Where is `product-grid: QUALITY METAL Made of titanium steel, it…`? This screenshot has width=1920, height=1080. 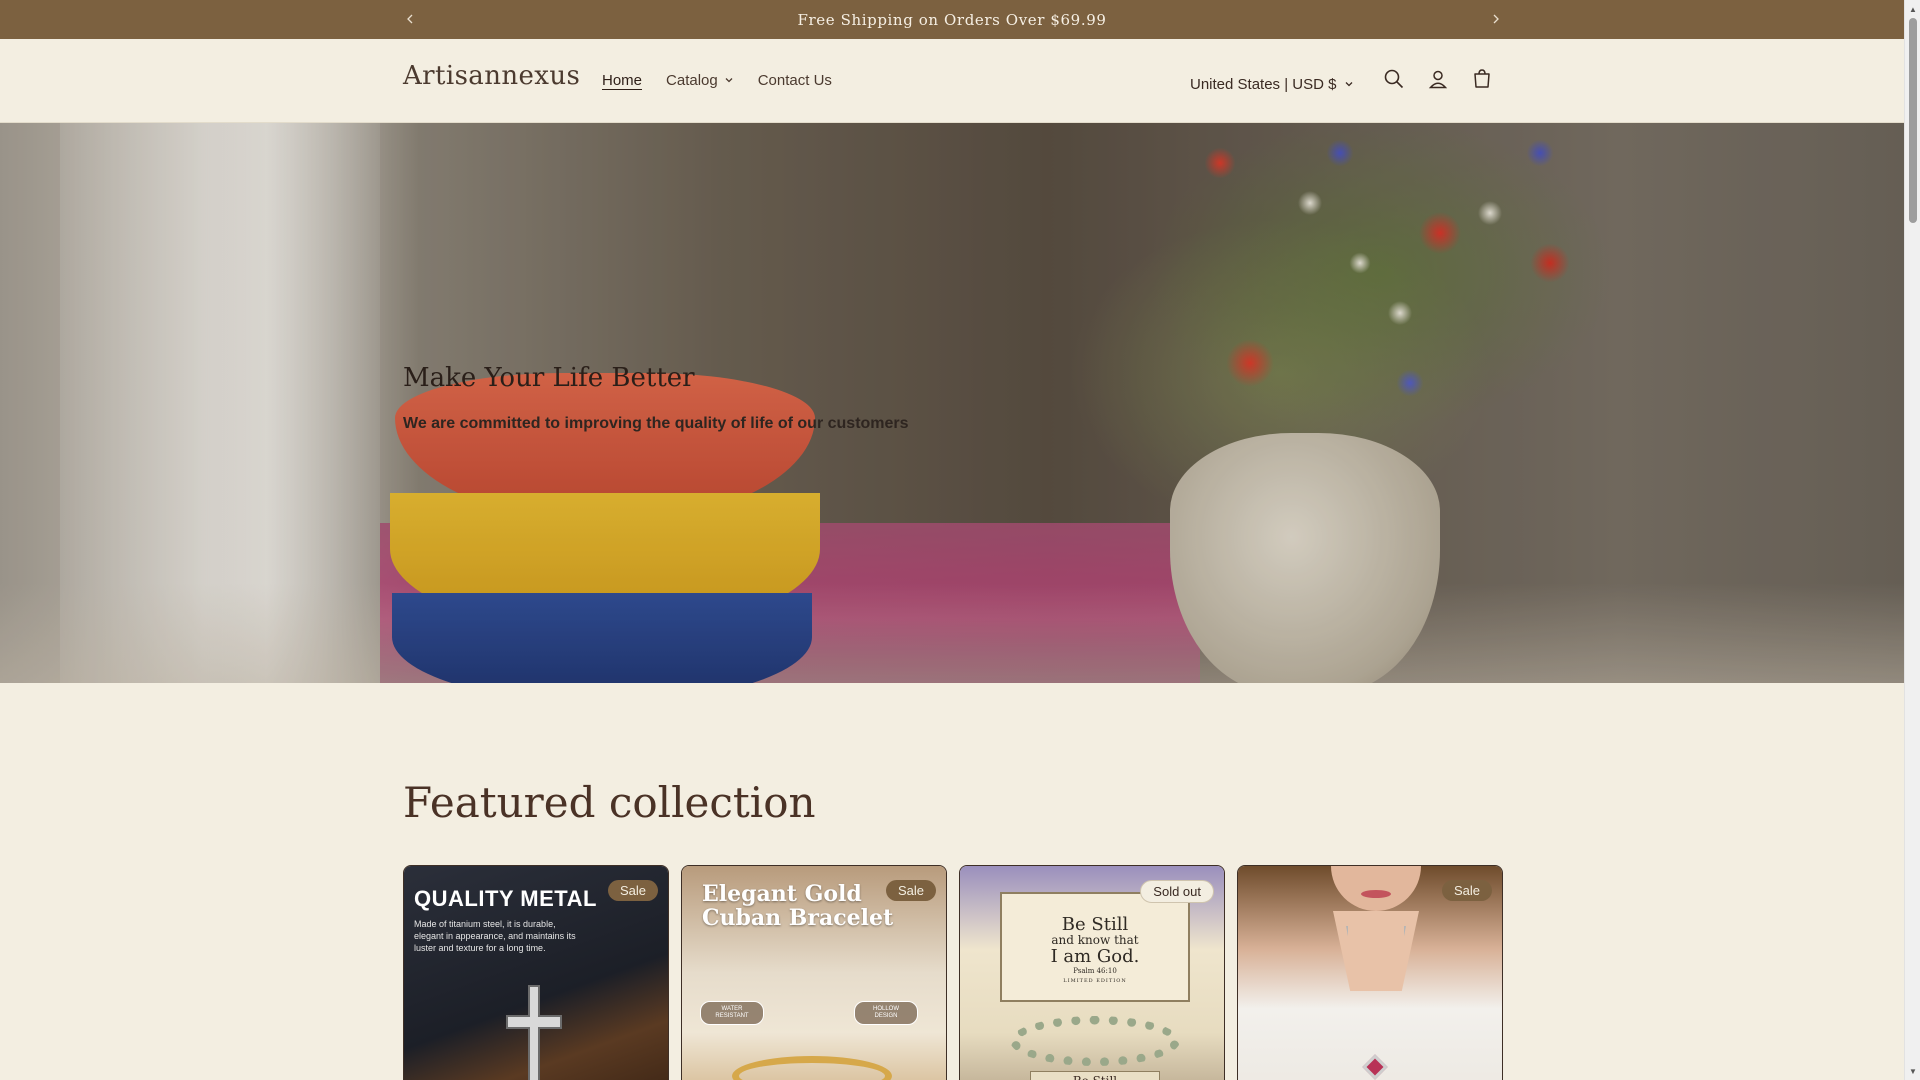
product-grid: QUALITY METAL Made of titanium steel, it… is located at coordinates (953, 972).